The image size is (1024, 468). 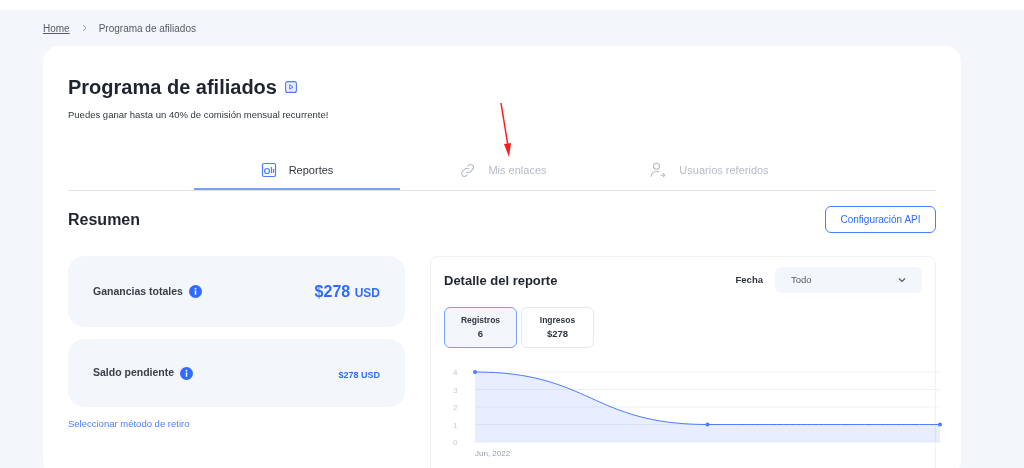 What do you see at coordinates (138, 291) in the screenshot?
I see `summary-label: Ganancias totales` at bounding box center [138, 291].